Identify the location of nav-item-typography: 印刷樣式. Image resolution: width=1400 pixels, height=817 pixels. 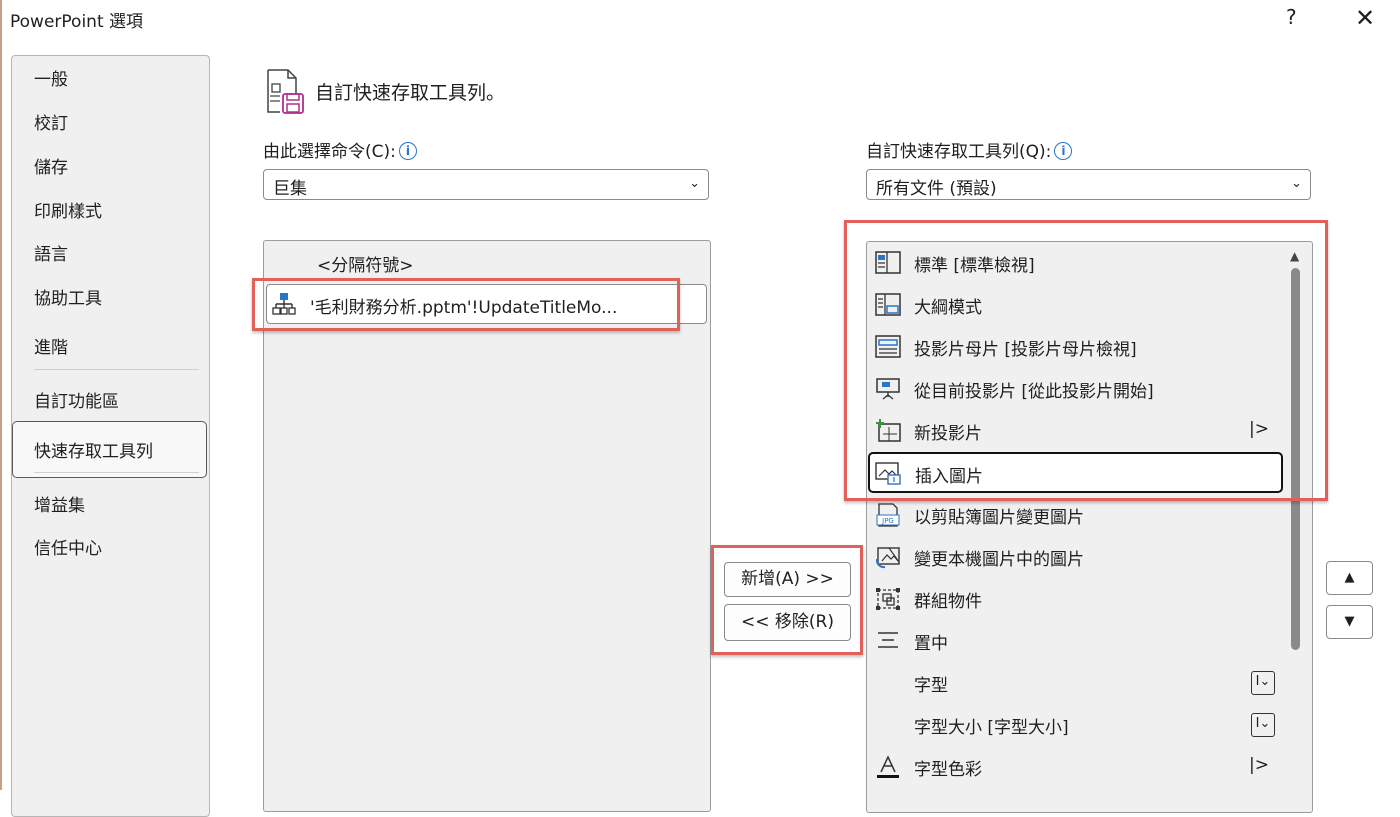
(68, 209).